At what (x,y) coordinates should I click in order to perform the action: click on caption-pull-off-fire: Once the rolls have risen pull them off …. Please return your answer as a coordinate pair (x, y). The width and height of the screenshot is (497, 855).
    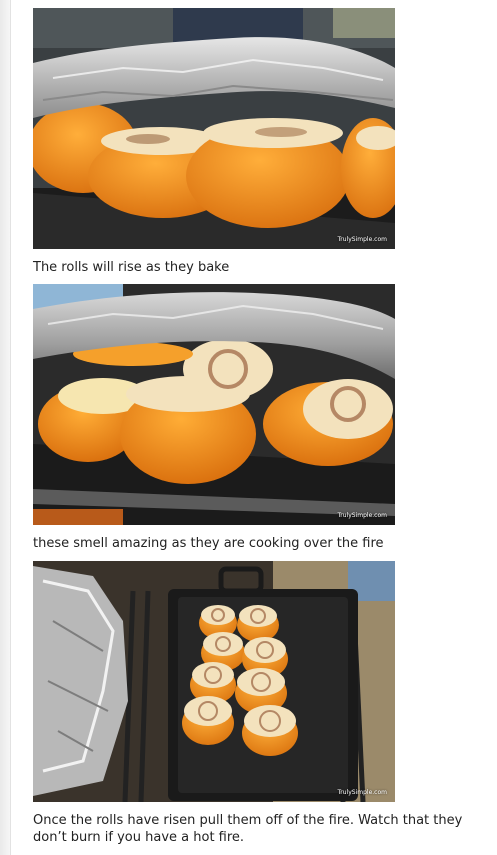
    Looking at the image, I should click on (248, 829).